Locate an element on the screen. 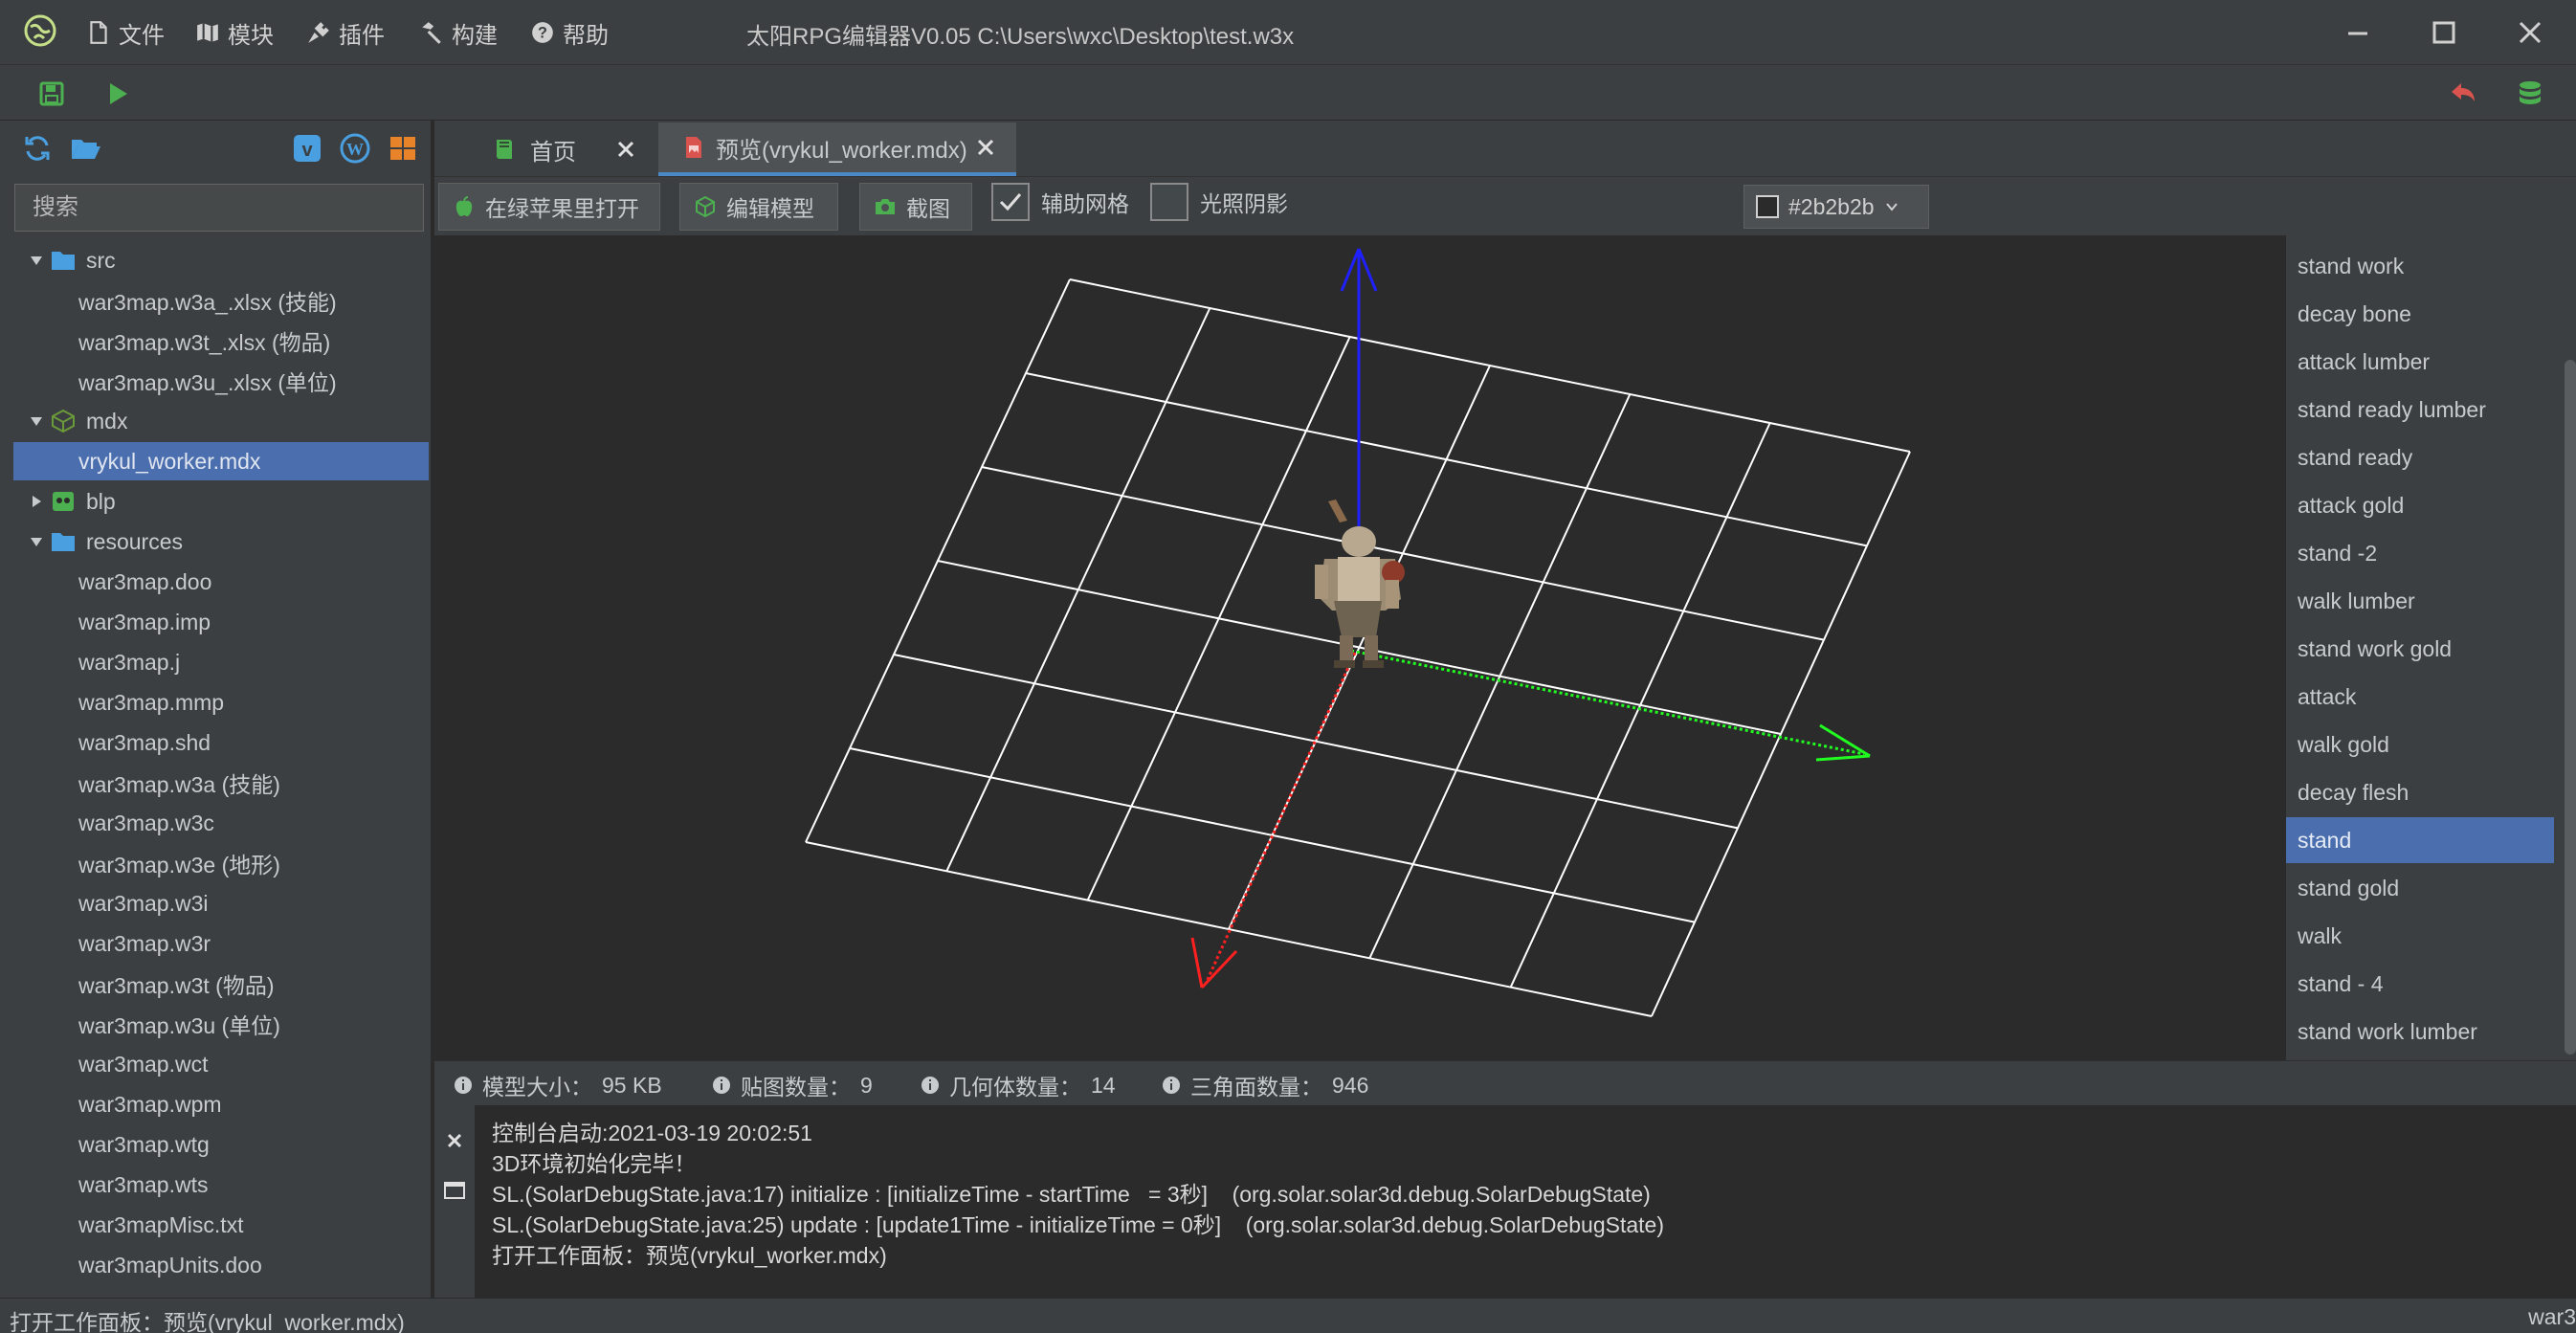  animation-item: stand ready is located at coordinates (2420, 457).